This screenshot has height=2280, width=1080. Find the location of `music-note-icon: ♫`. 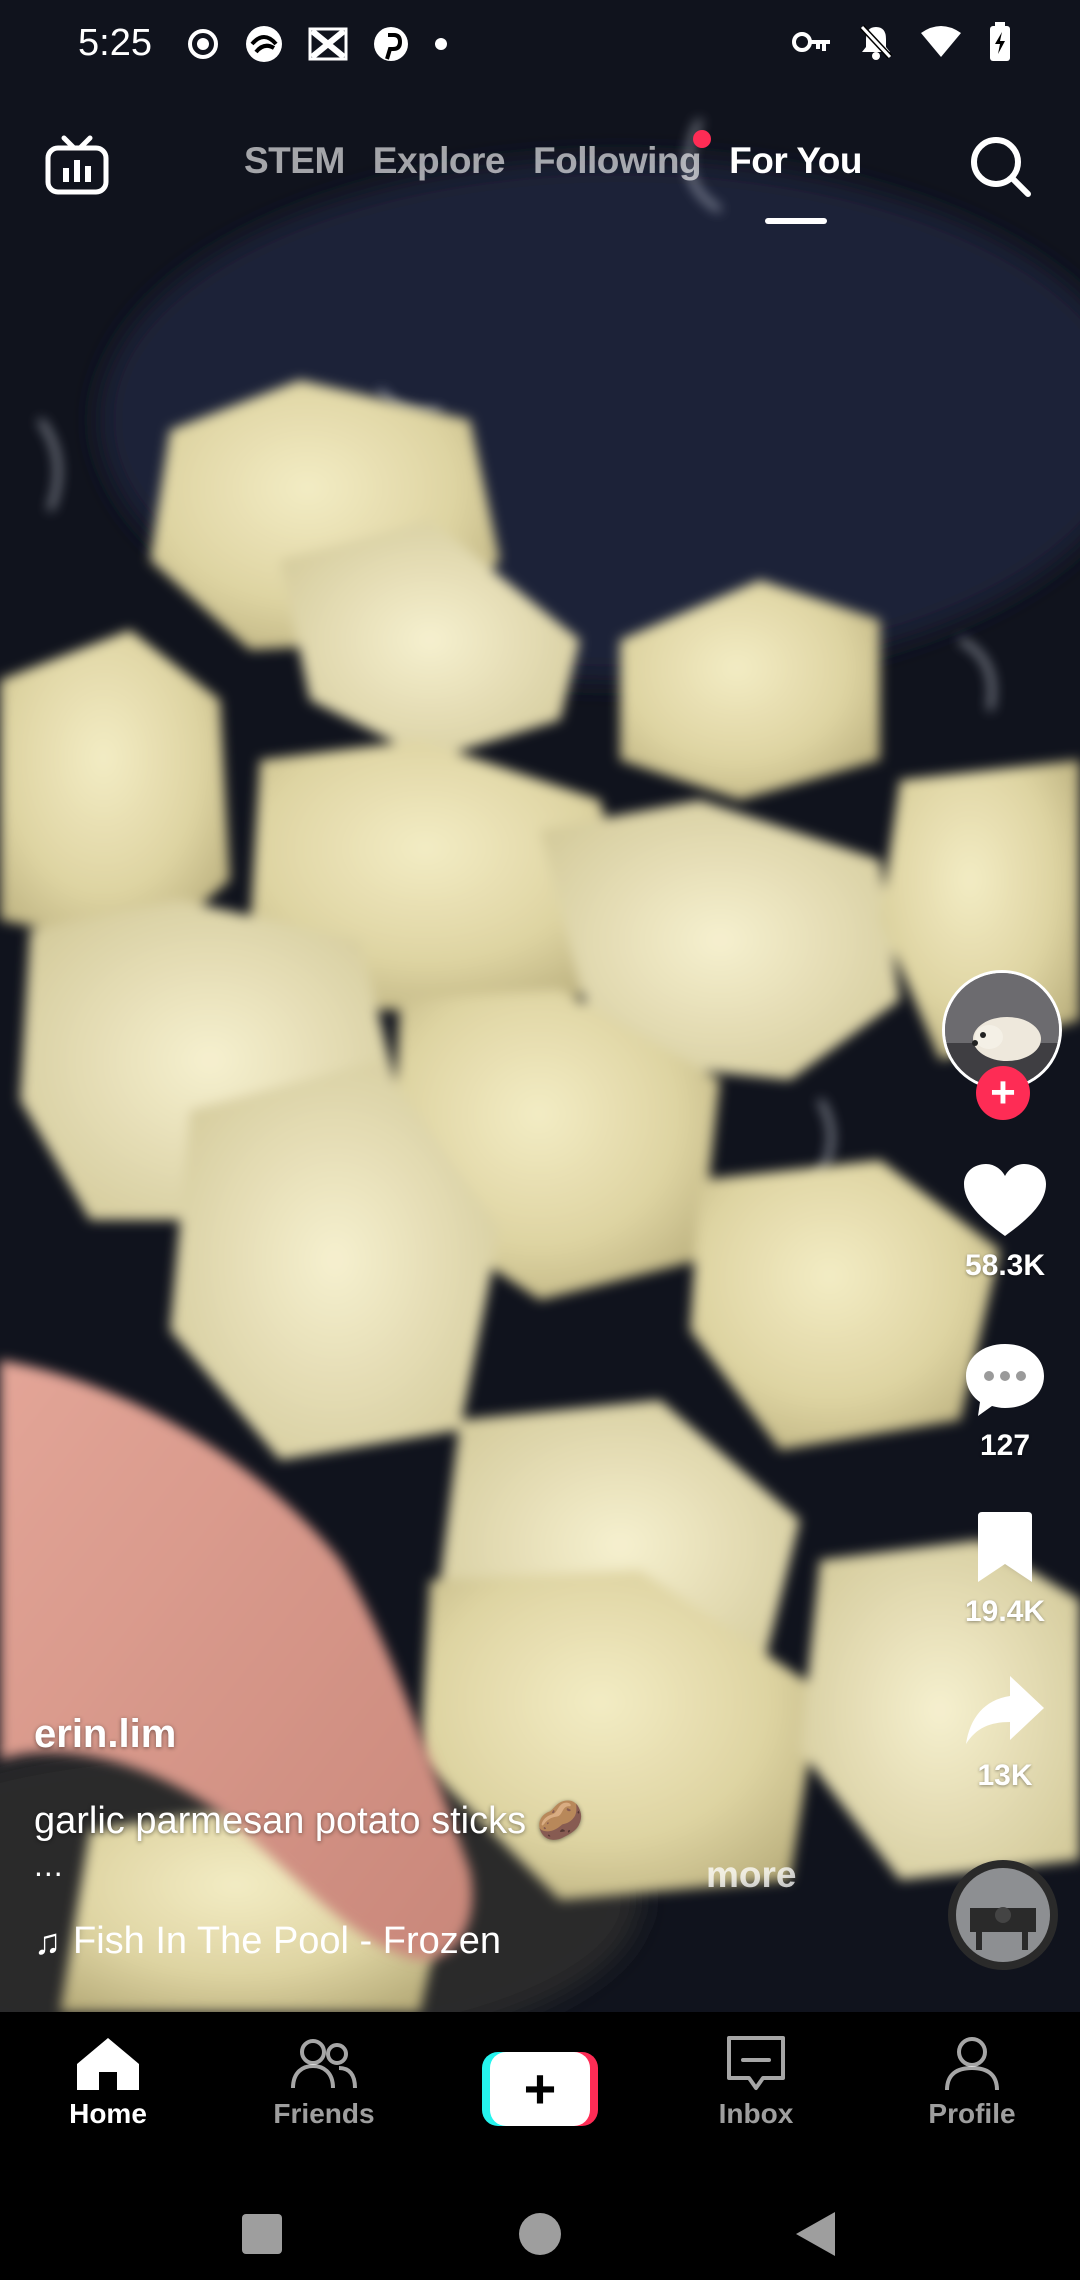

music-note-icon: ♫ is located at coordinates (47, 1941).